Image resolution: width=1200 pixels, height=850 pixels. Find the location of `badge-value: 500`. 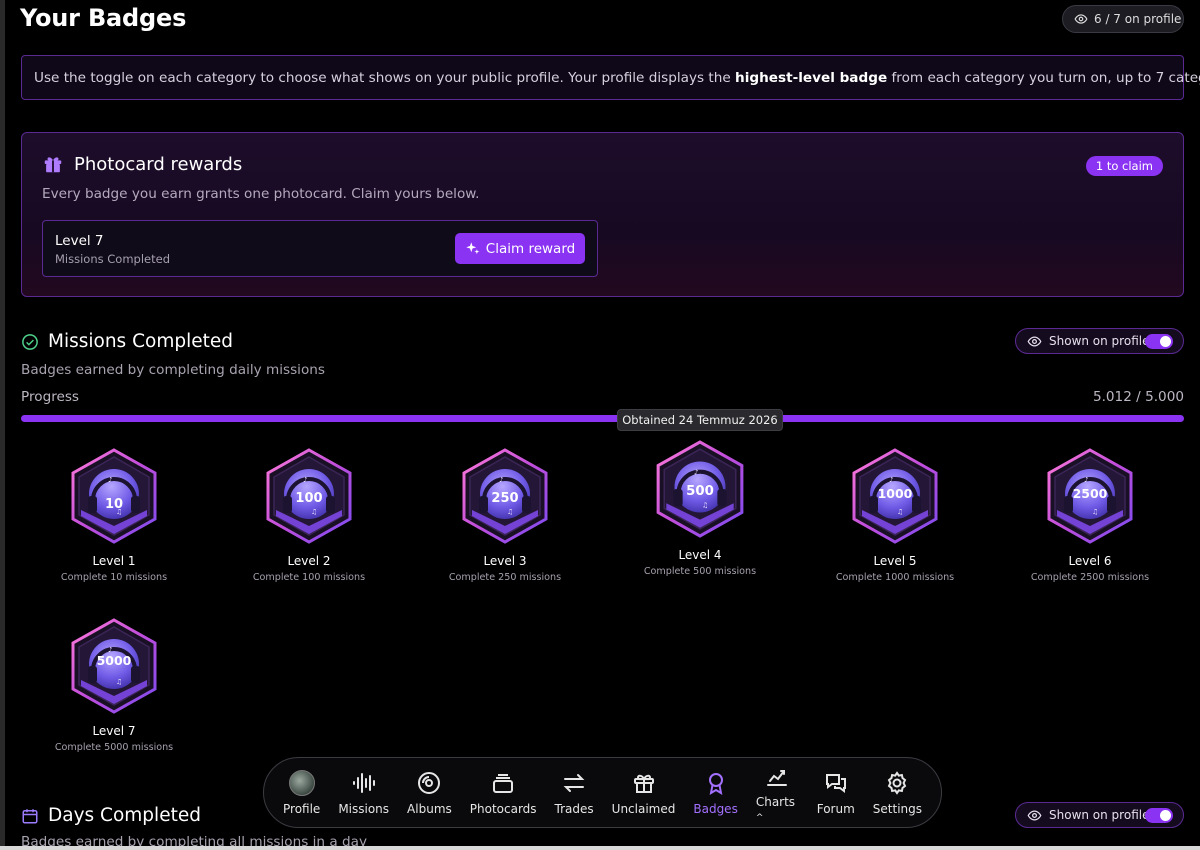

badge-value: 500 is located at coordinates (700, 491).